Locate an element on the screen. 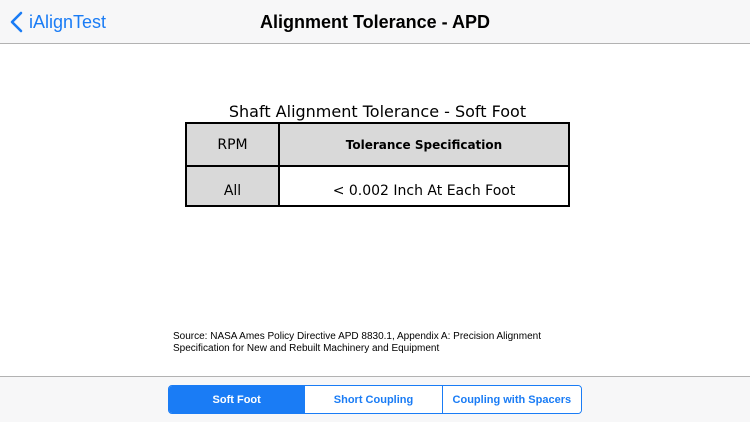 The width and height of the screenshot is (750, 422). table-row: All < 0.002 Inch At Each Foot is located at coordinates (377, 186).